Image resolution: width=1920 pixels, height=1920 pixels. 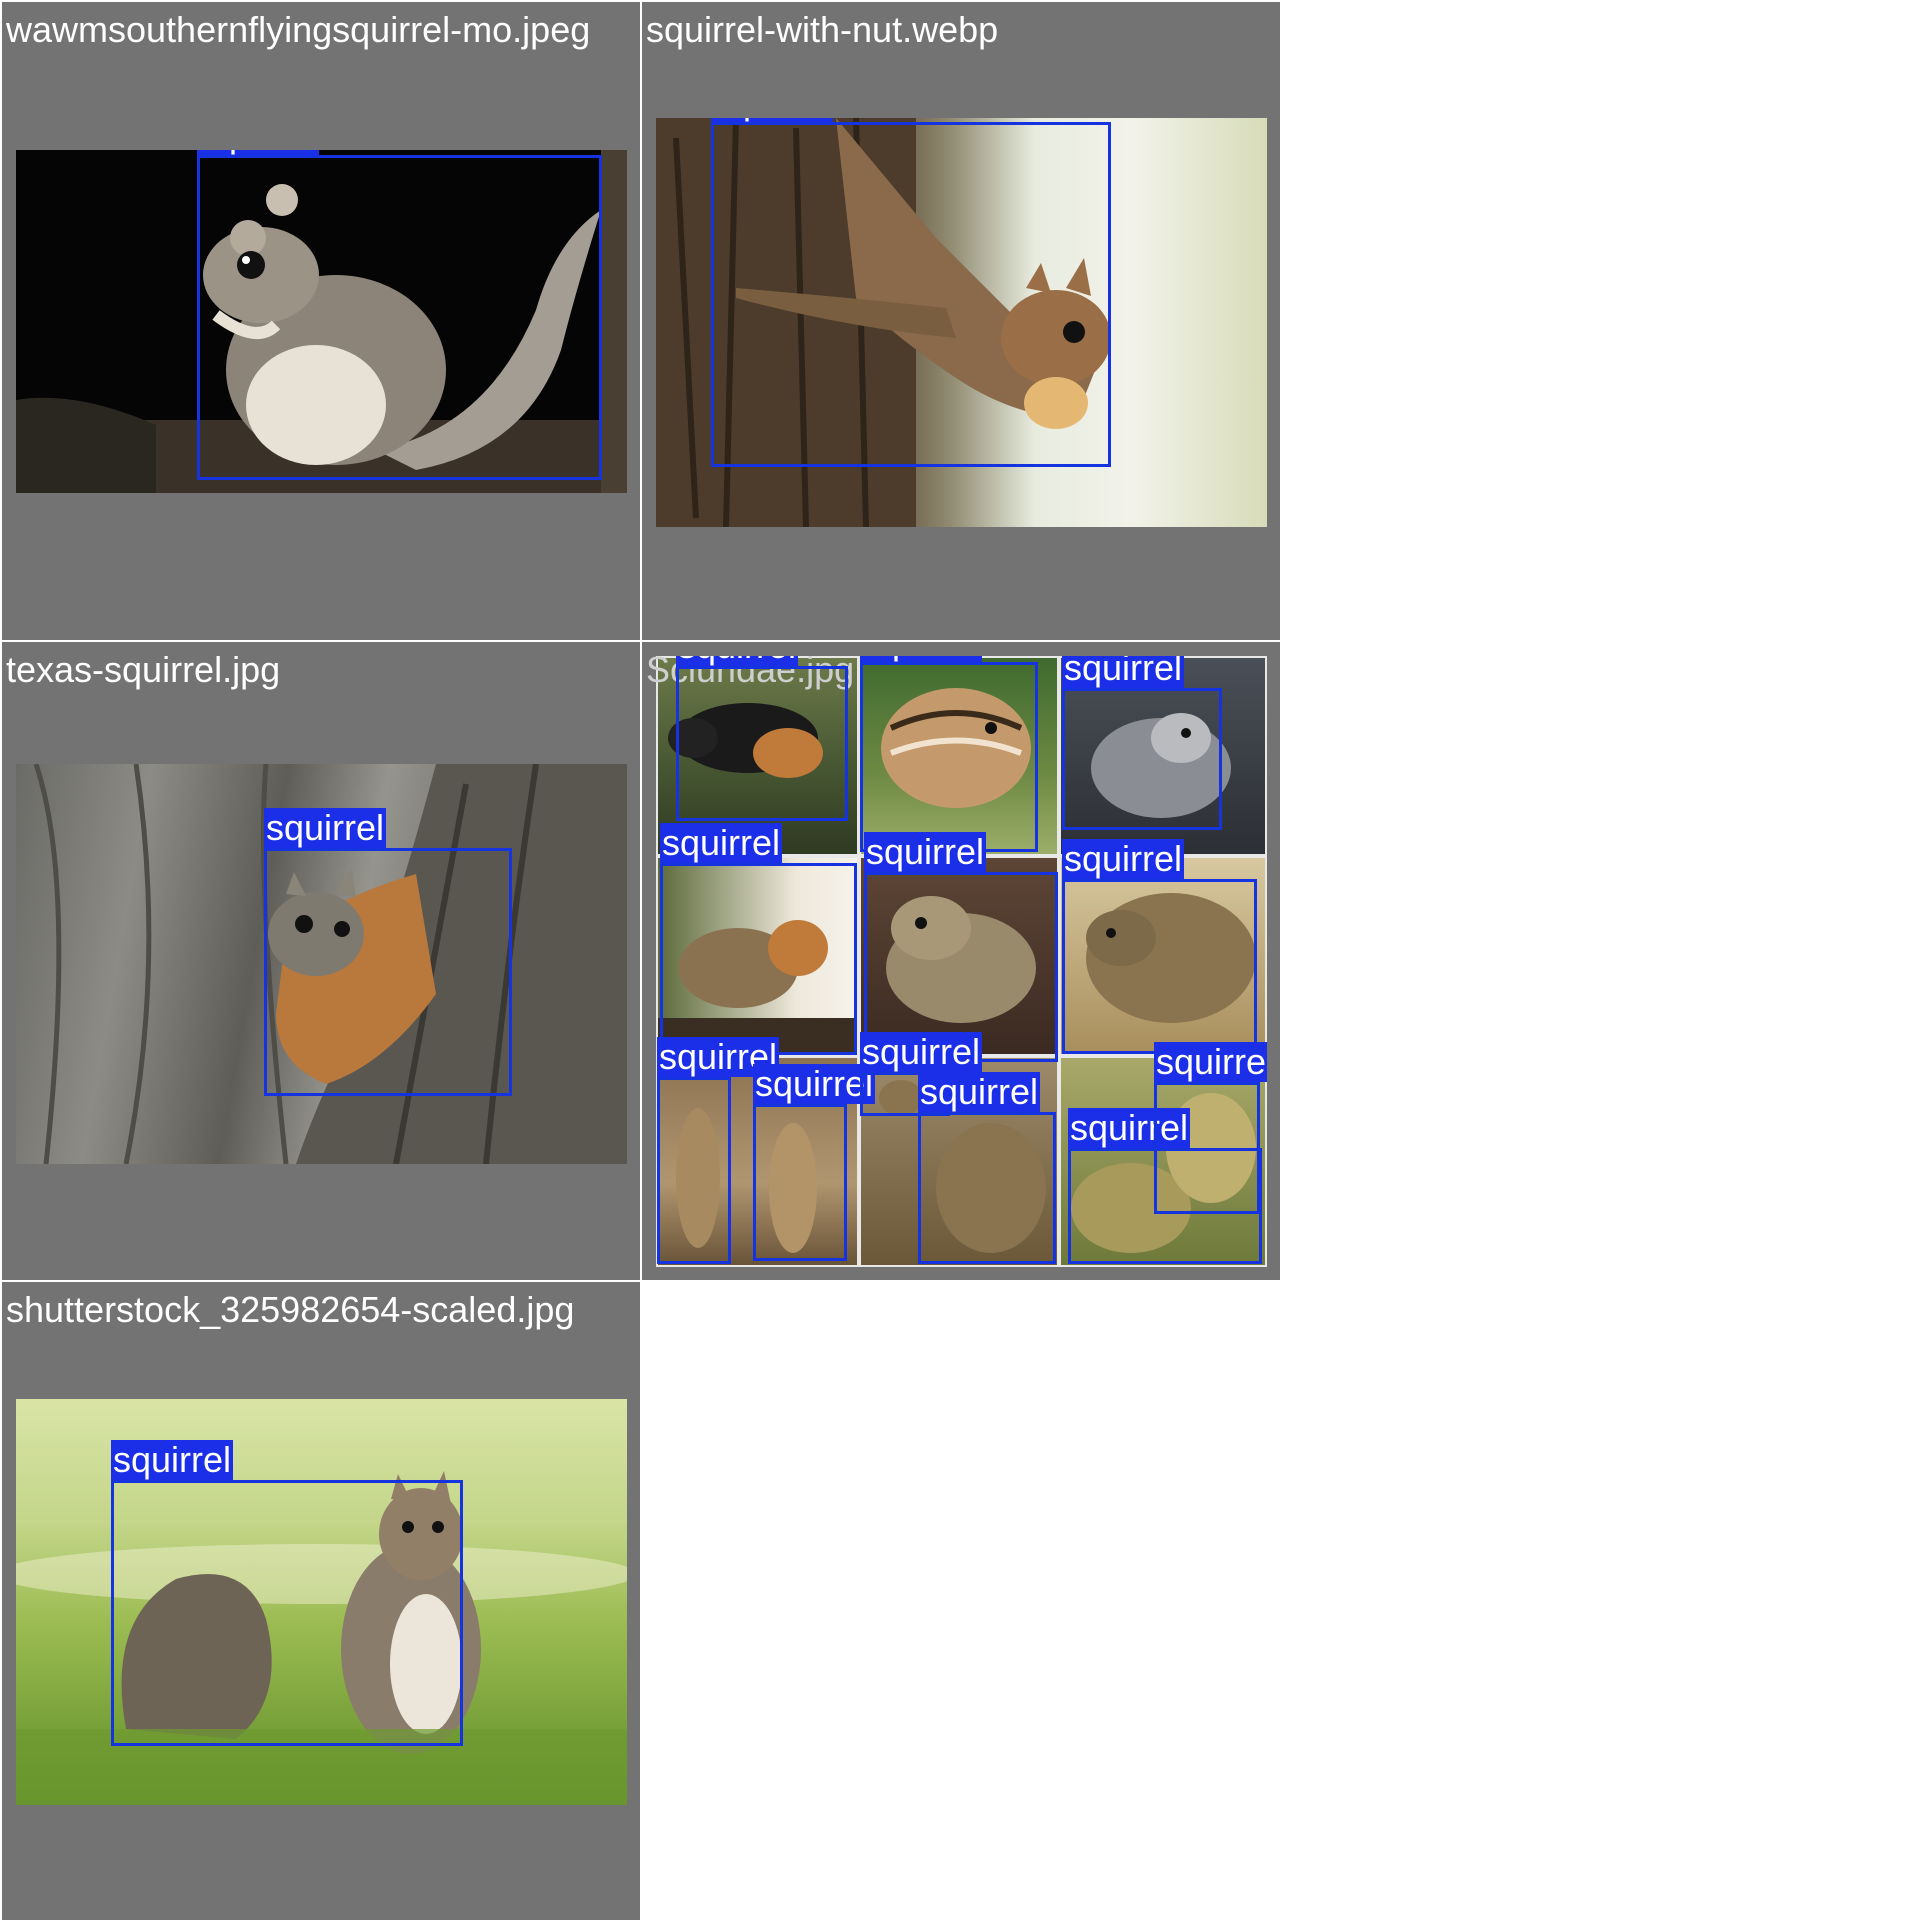 I want to click on photo-texas-squirrel: squirrel, so click(x=321, y=964).